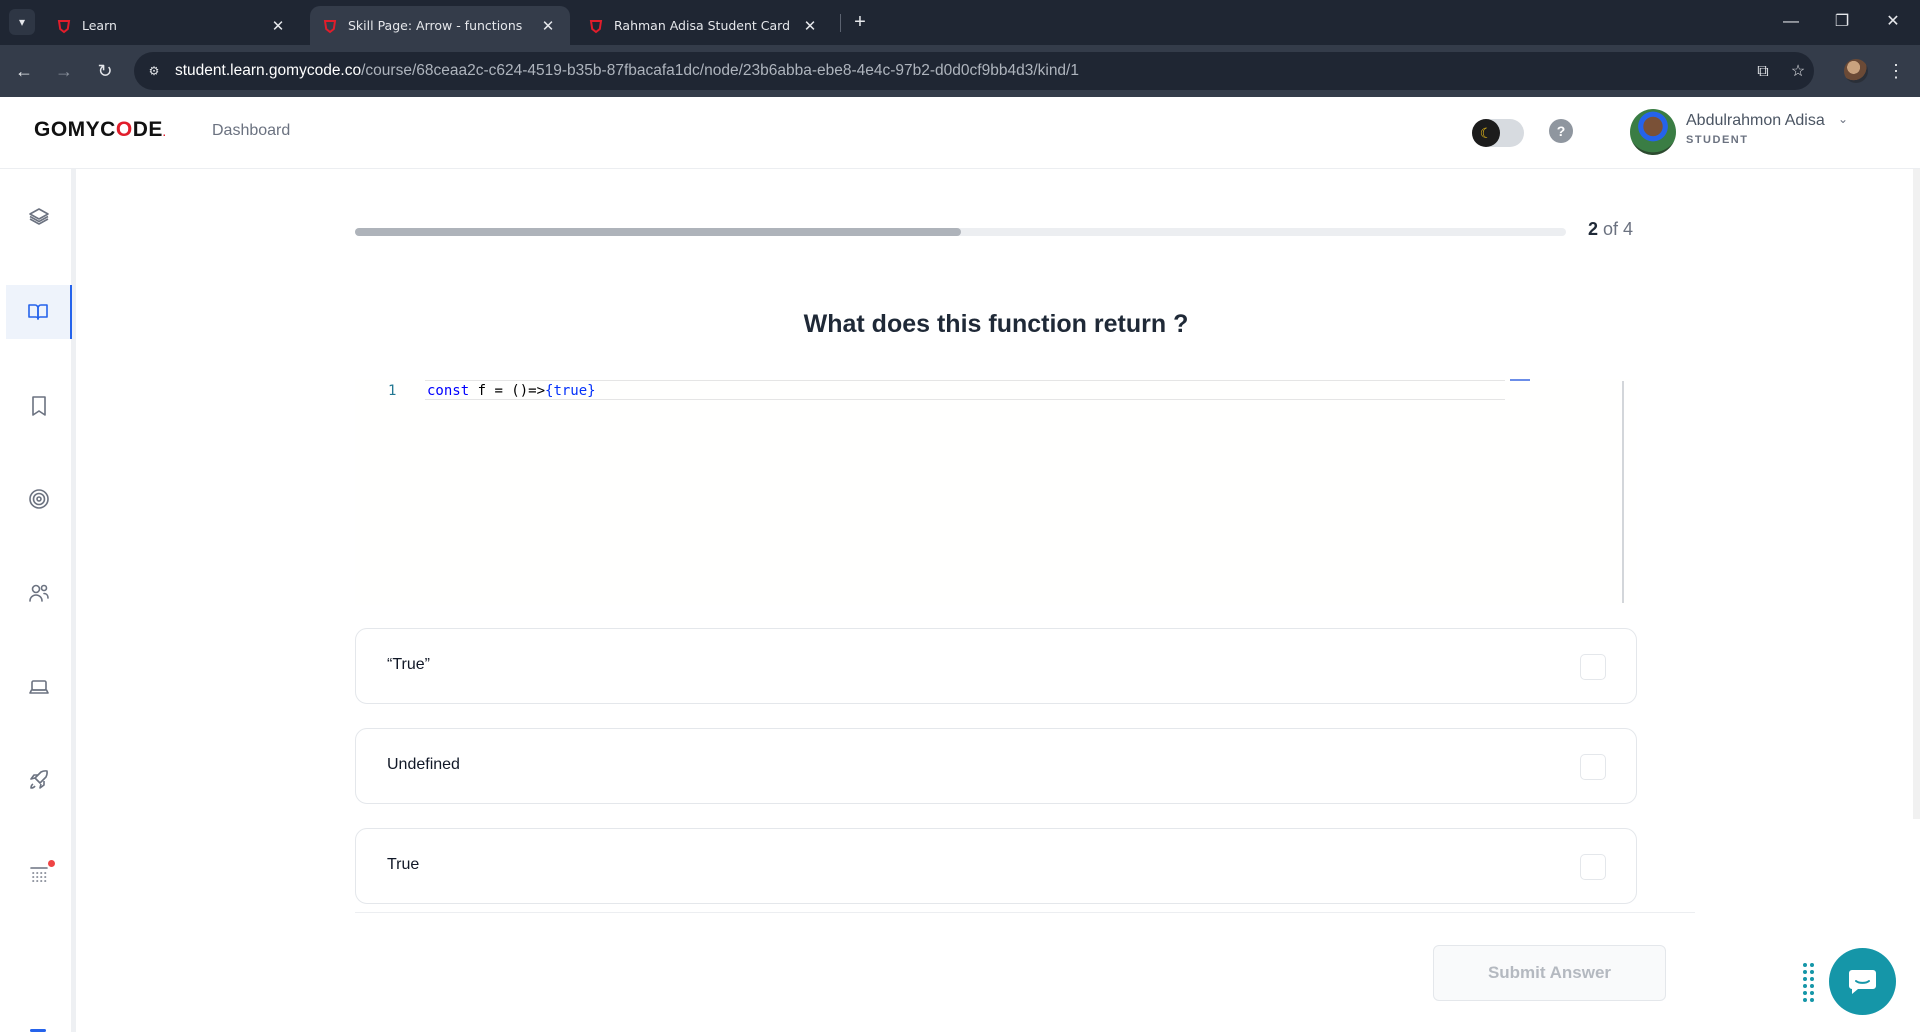 This screenshot has height=1032, width=1920. Describe the element at coordinates (51, 863) in the screenshot. I see `notification-dot` at that location.